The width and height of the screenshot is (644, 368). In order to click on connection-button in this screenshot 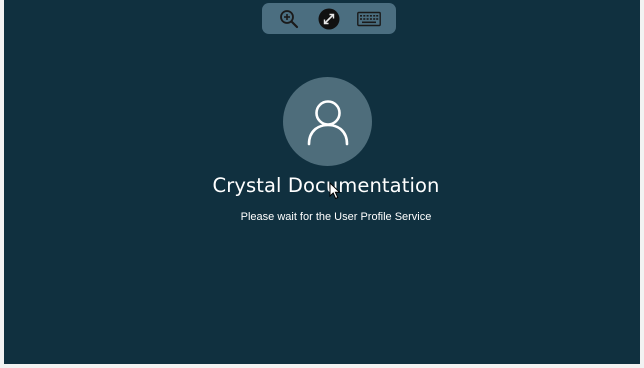, I will do `click(329, 19)`.